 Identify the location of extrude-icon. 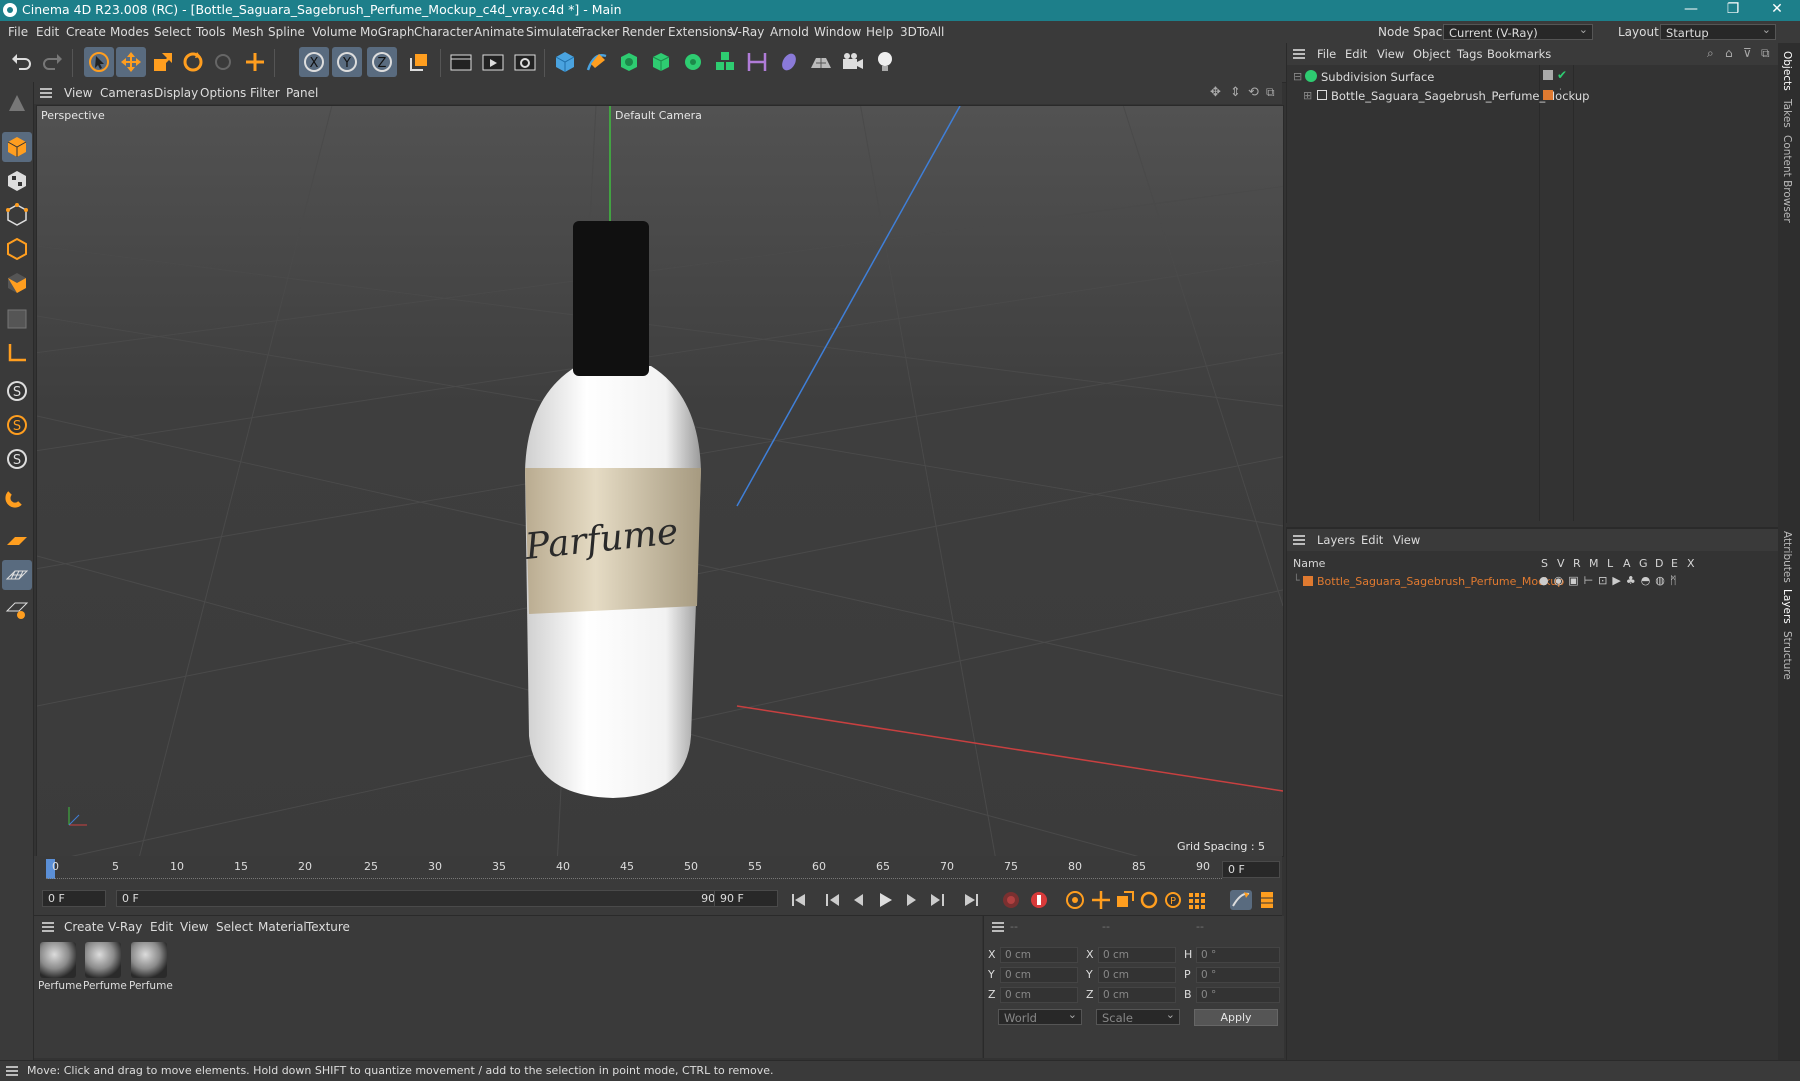
(661, 62).